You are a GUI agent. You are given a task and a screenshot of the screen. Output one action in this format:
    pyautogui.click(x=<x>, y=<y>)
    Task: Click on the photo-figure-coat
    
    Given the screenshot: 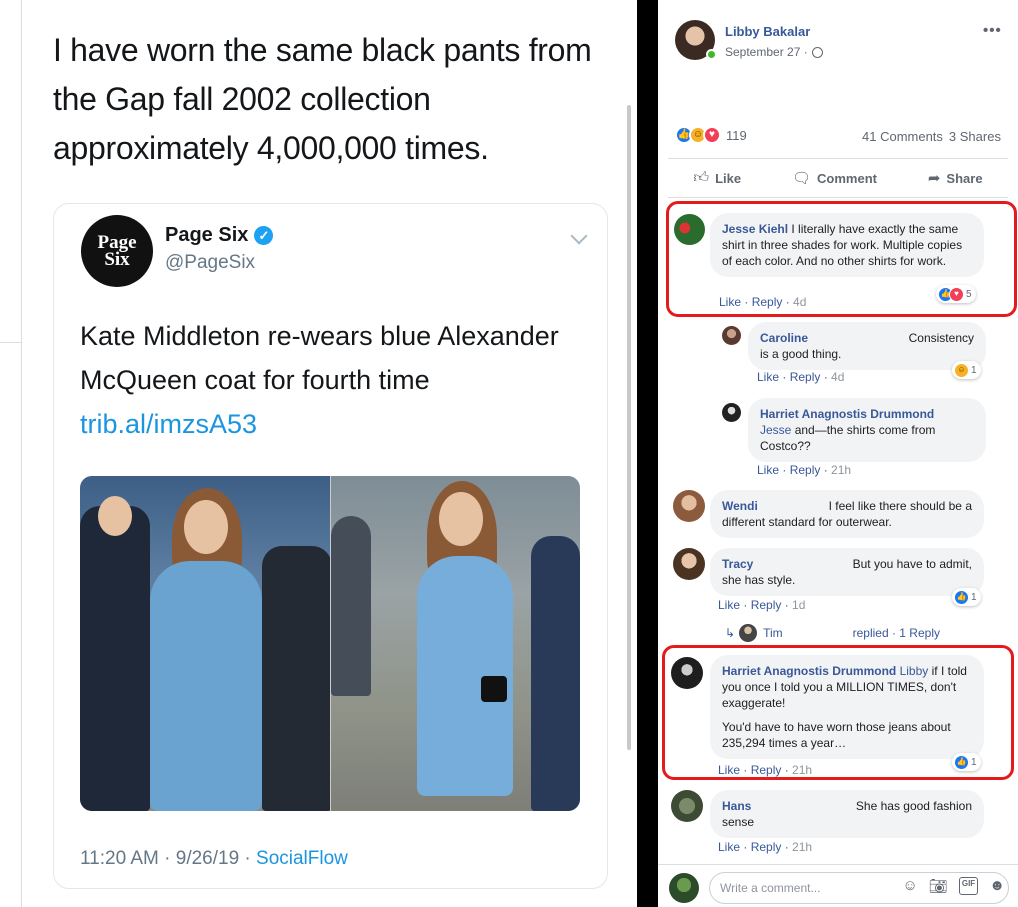 What is the action you would take?
    pyautogui.click(x=206, y=686)
    